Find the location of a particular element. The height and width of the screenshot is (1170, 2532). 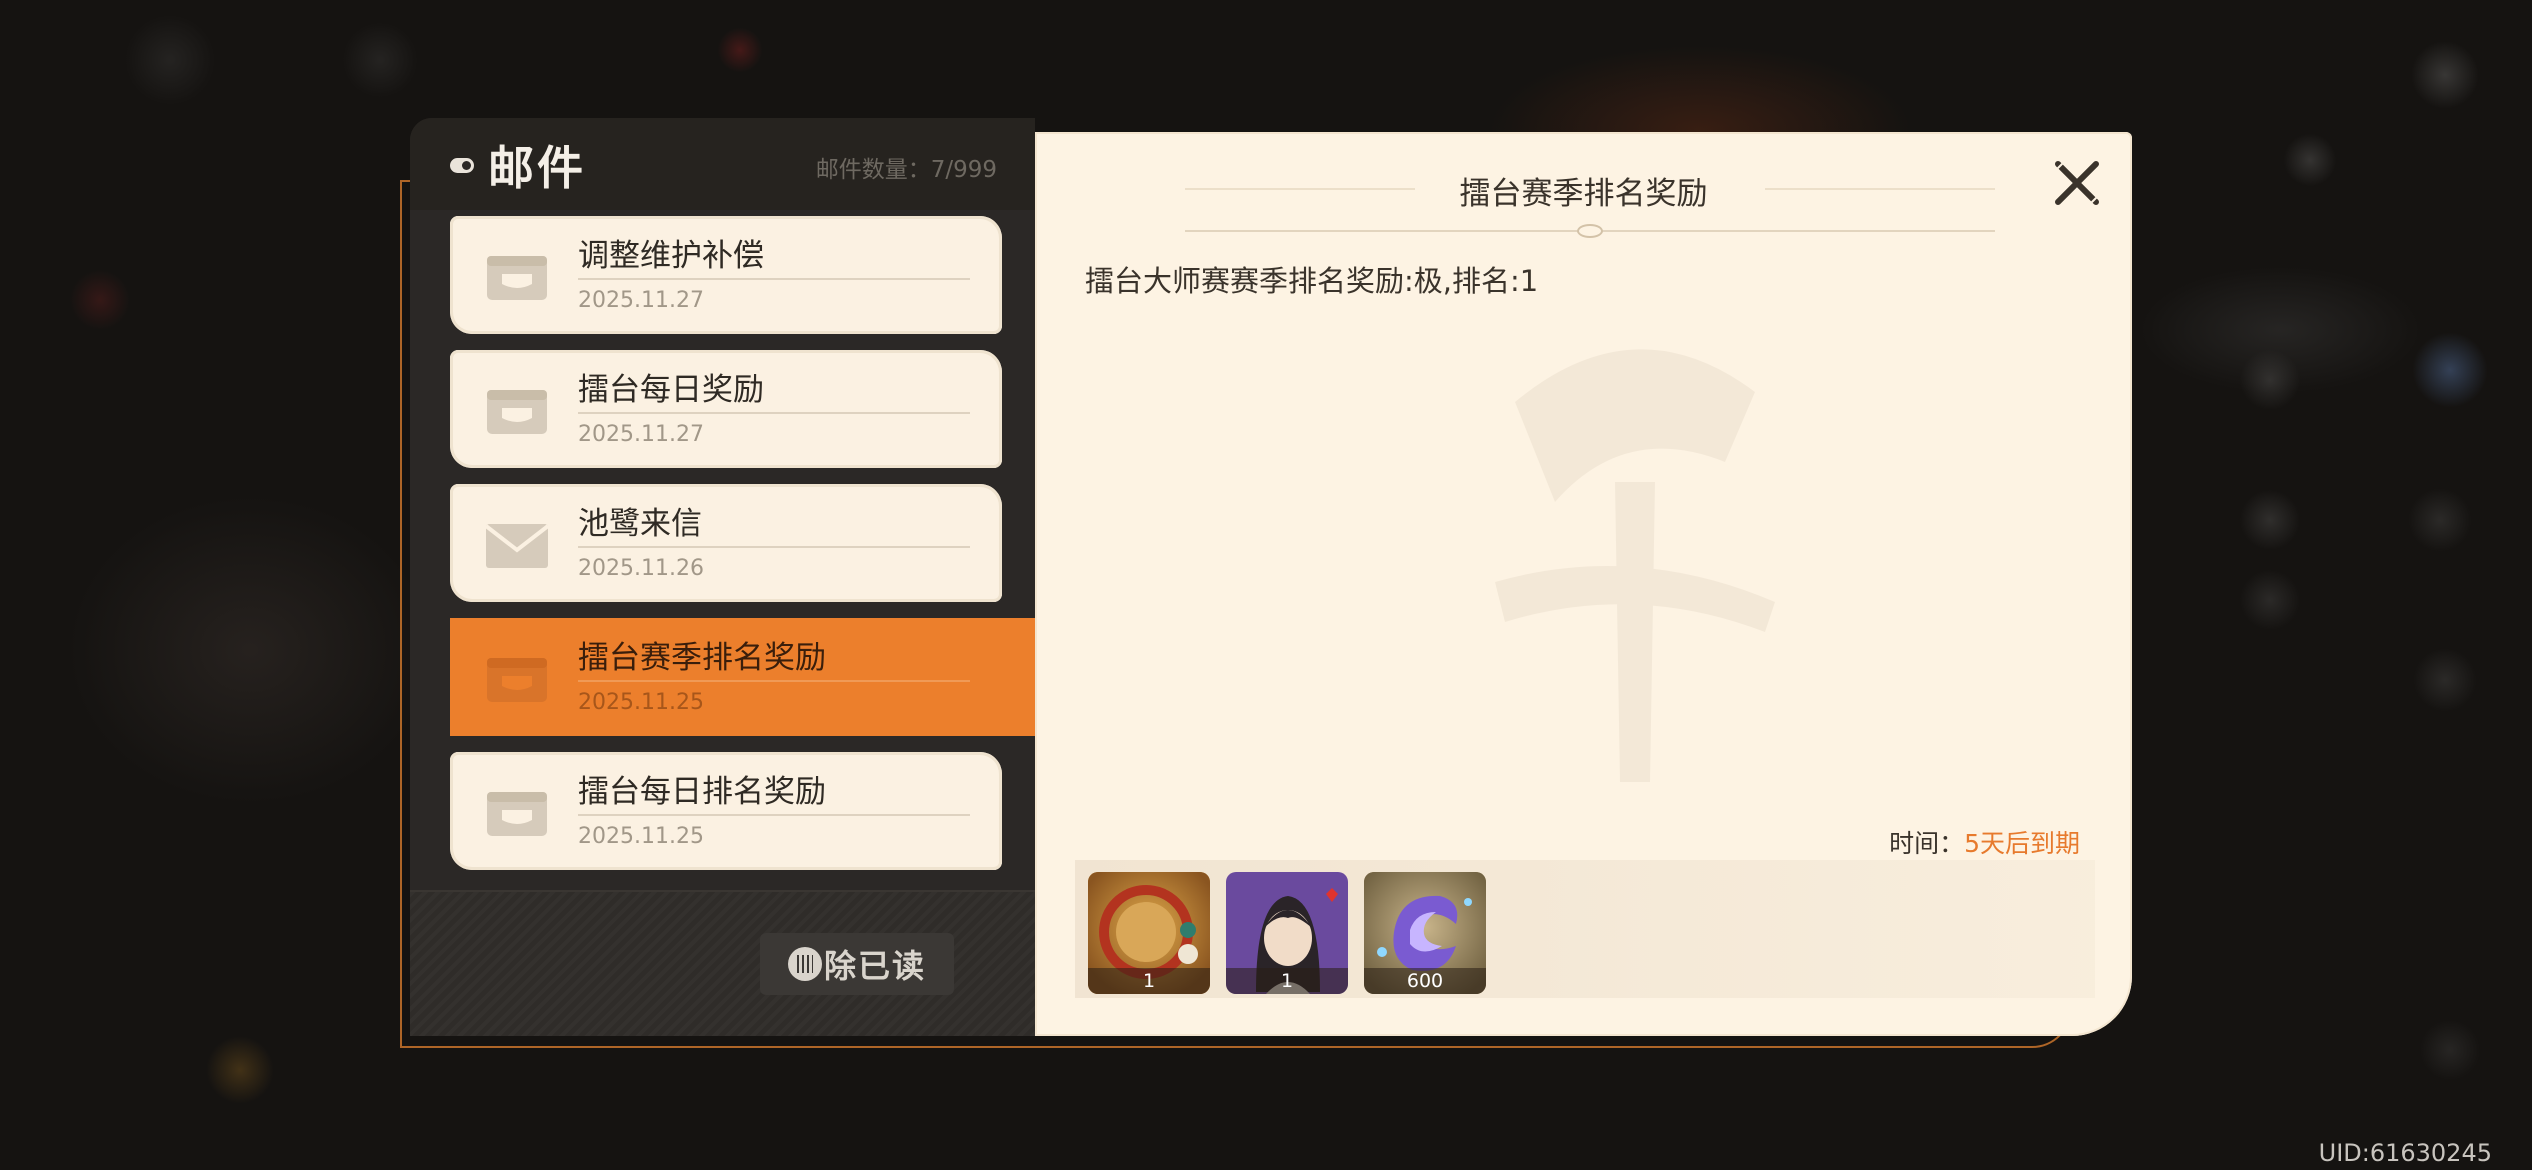

close-icon is located at coordinates (2077, 183).